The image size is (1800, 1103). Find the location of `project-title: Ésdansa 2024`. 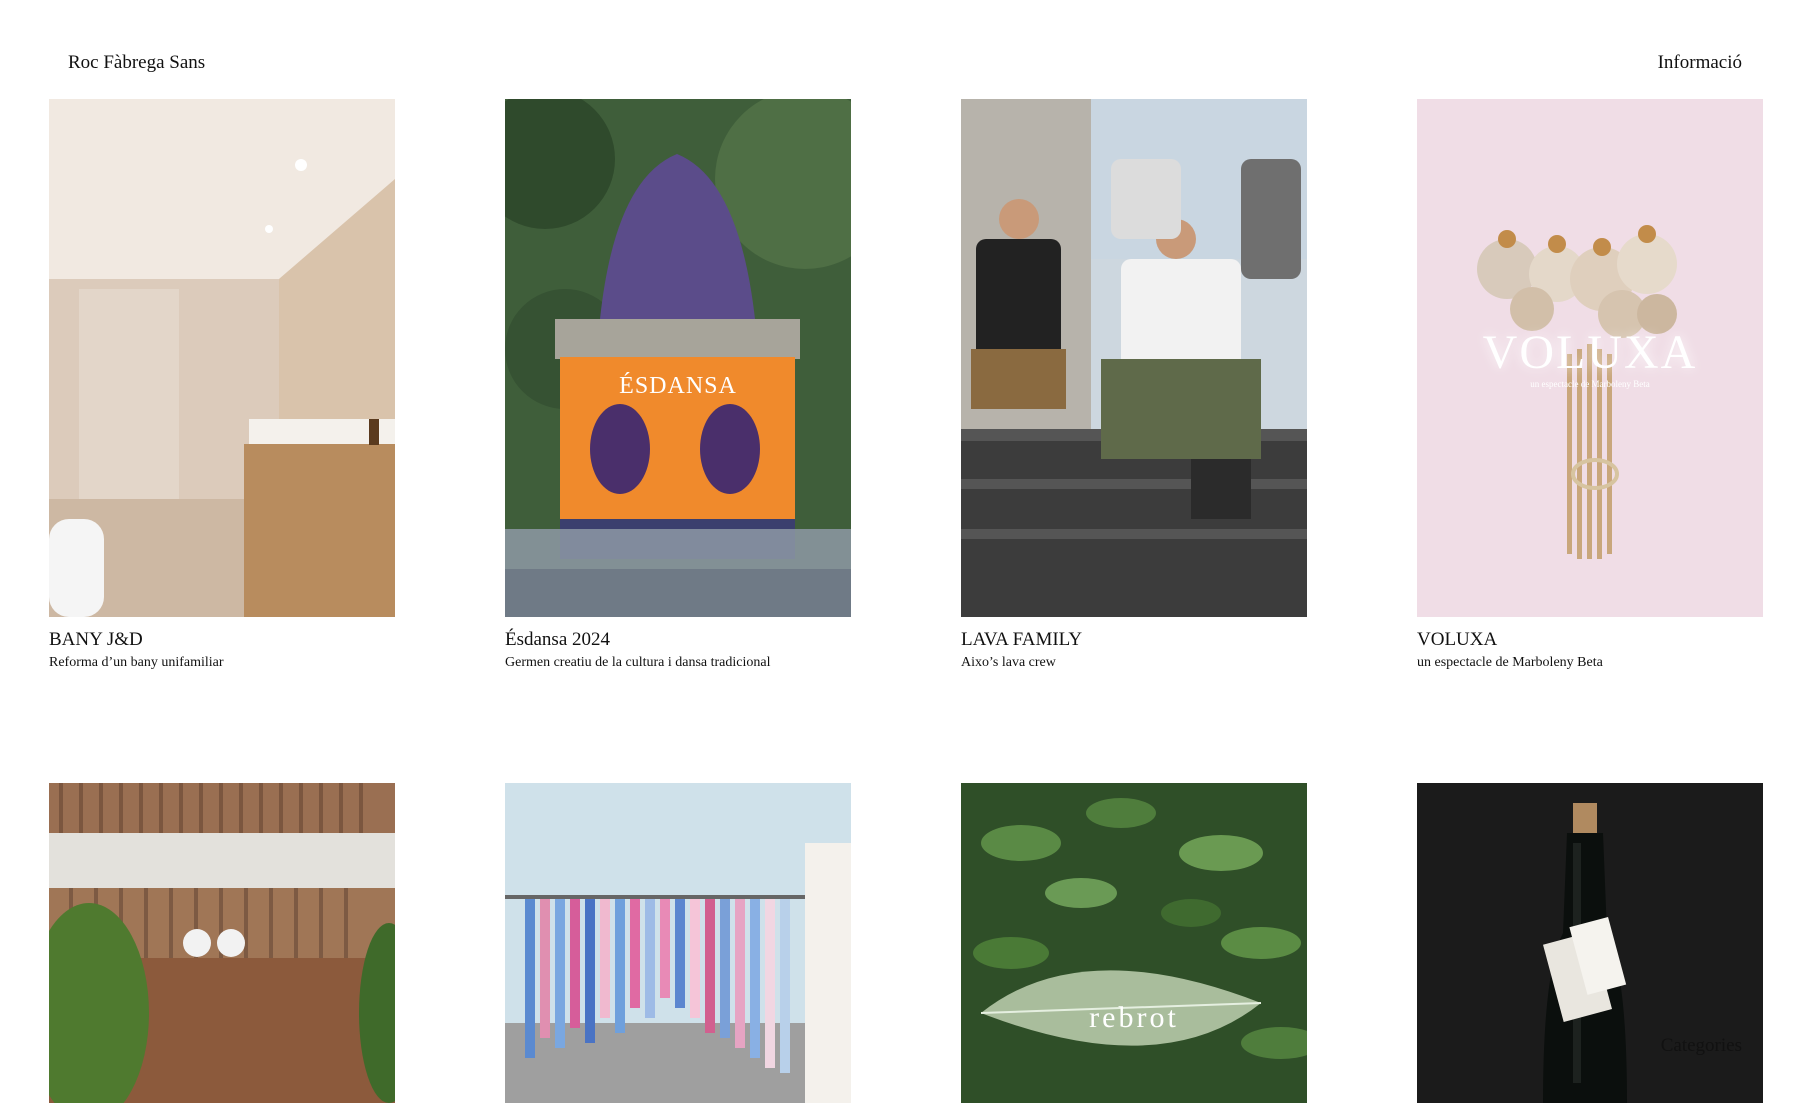

project-title: Ésdansa 2024 is located at coordinates (558, 639).